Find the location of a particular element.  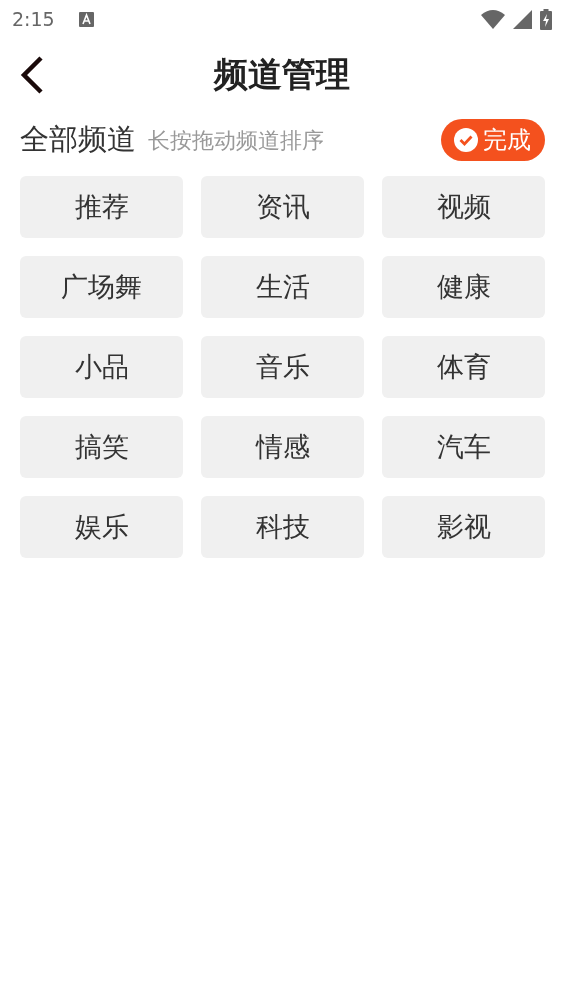

channel-chip: 推荐 is located at coordinates (101, 207).